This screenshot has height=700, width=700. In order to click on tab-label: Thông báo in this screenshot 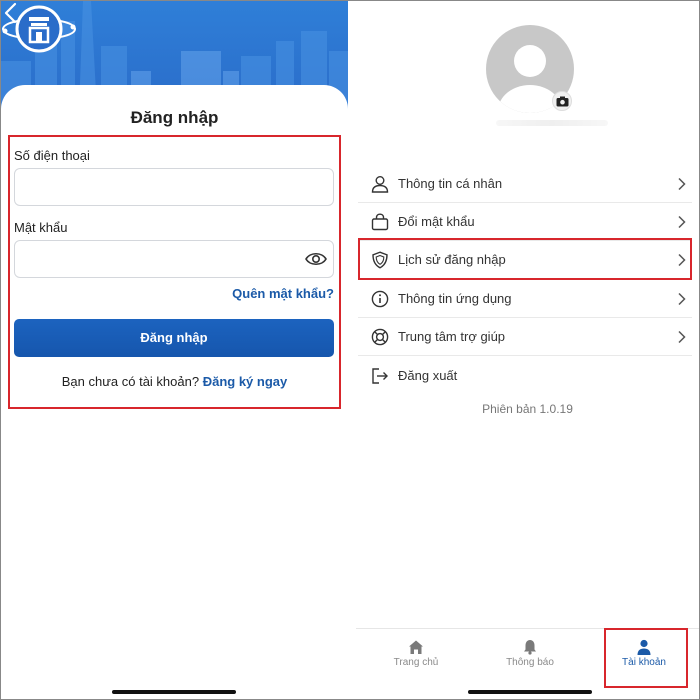, I will do `click(530, 662)`.